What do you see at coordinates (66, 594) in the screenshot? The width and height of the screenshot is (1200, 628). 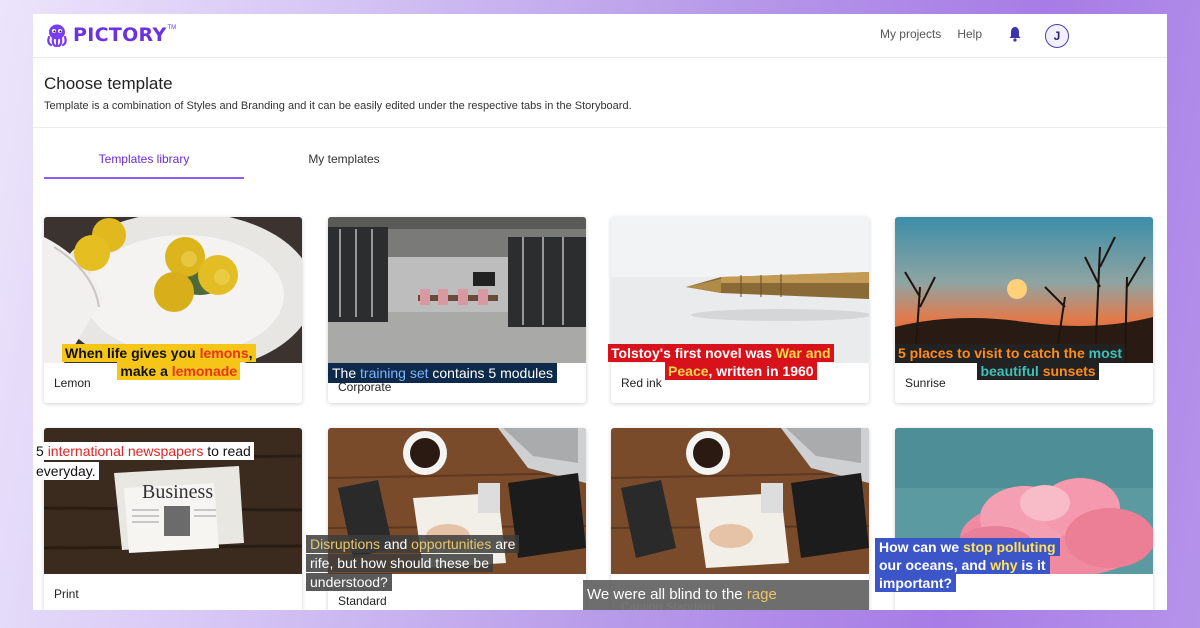 I see `template-name: Print` at bounding box center [66, 594].